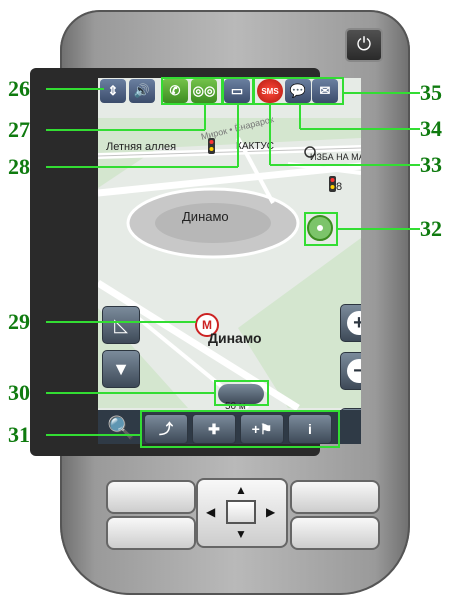 The image size is (469, 597). Describe the element at coordinates (151, 497) in the screenshot. I see `hardware-key-top-left` at that location.